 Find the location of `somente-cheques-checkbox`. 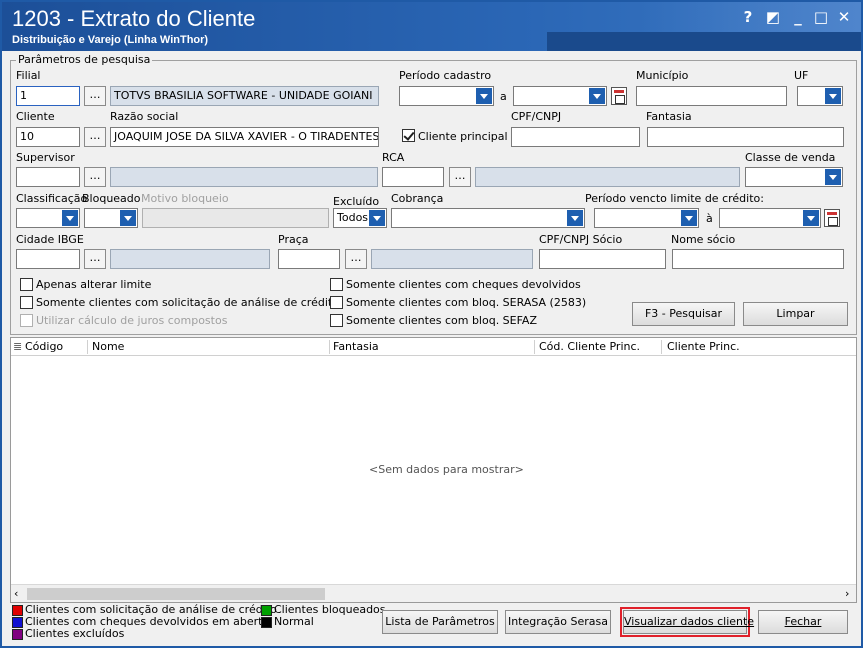

somente-cheques-checkbox is located at coordinates (336, 284).